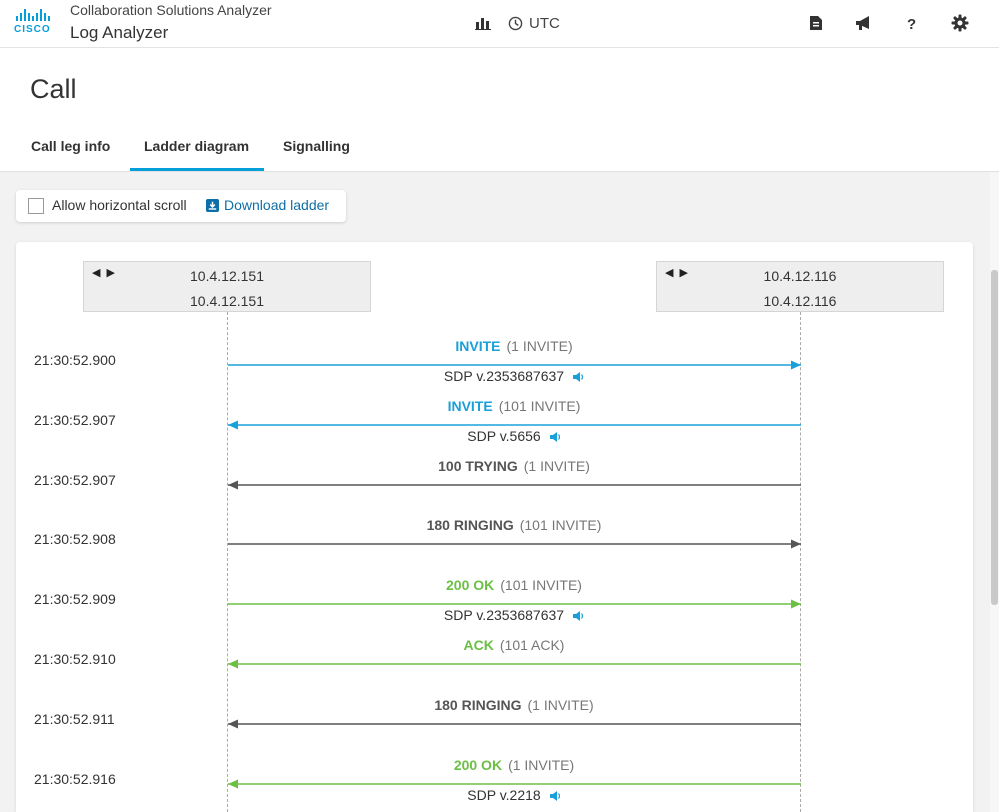 This screenshot has height=812, width=999. Describe the element at coordinates (227, 301) in the screenshot. I see `endpoint-host: 10.4.12.151` at that location.